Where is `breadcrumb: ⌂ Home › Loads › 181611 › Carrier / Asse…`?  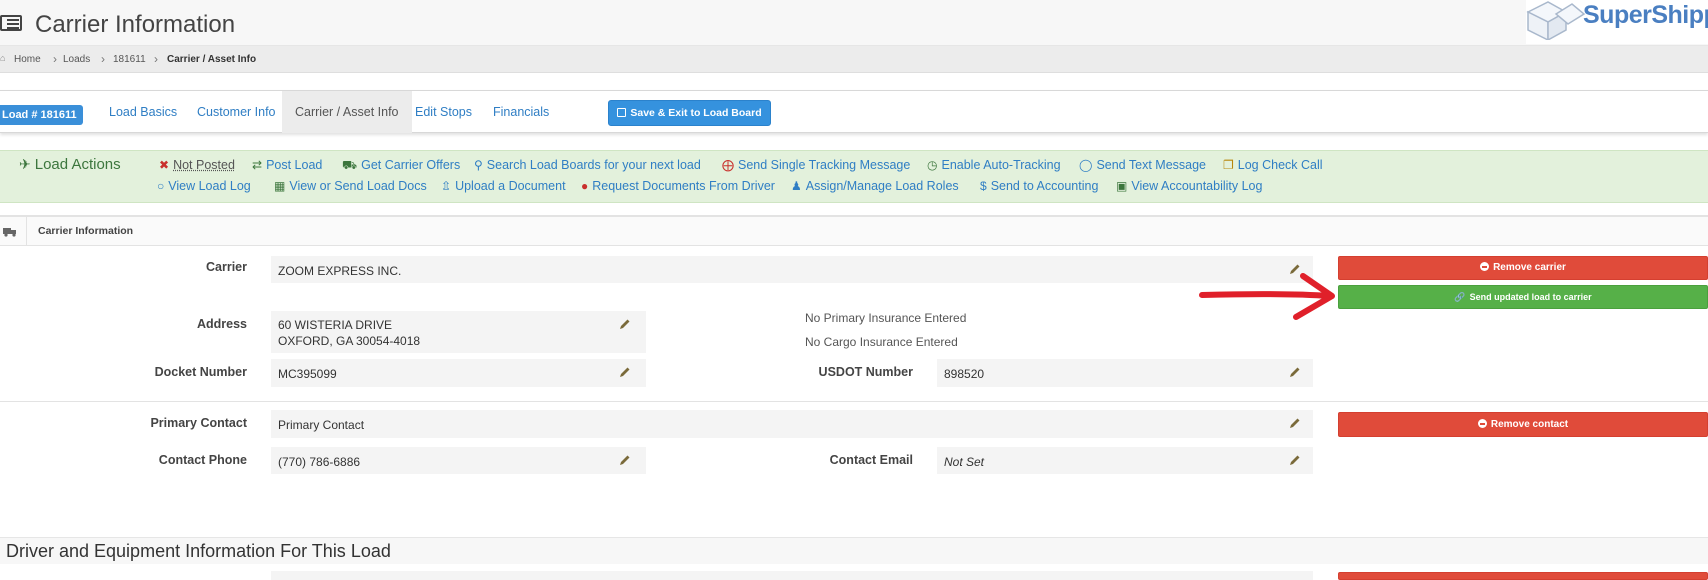 breadcrumb: ⌂ Home › Loads › 181611 › Carrier / Asse… is located at coordinates (854, 59).